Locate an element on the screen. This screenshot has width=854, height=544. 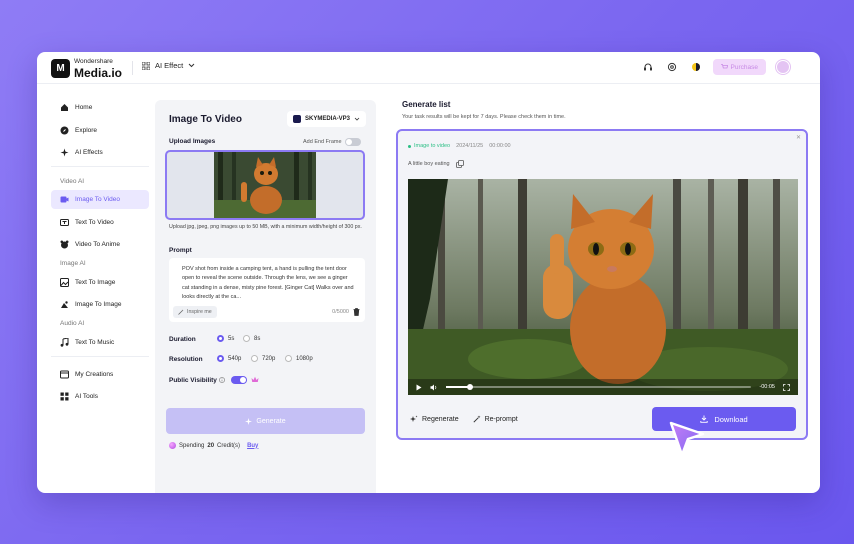
spending-info: Spending 20 Credit(s) Buy is located at coordinates (213, 445).